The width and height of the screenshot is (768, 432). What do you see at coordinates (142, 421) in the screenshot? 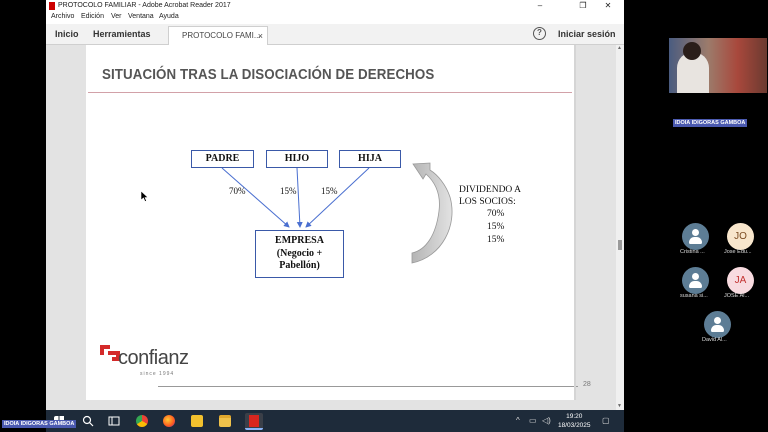
I see `chrome-icon` at bounding box center [142, 421].